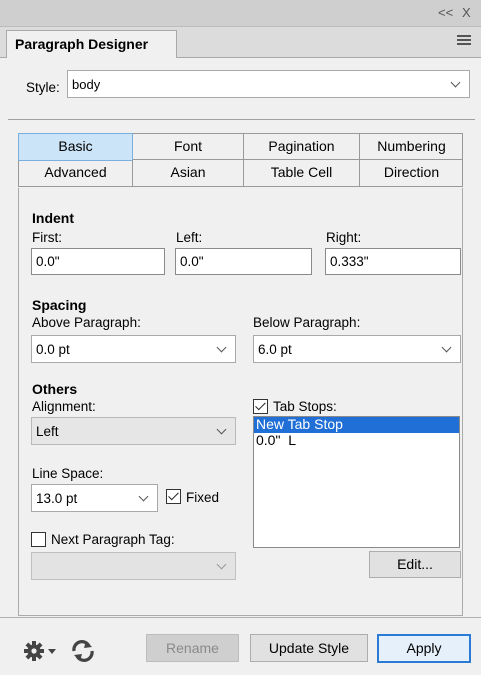  What do you see at coordinates (98, 261) in the screenshot?
I see `first-indent-field: 0.0"` at bounding box center [98, 261].